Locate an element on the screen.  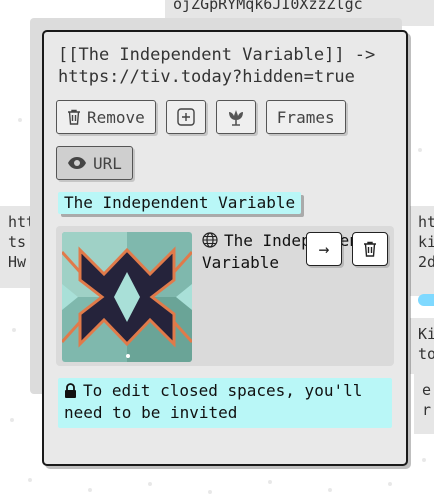
background-card-line: ki is located at coordinates (426, 242).